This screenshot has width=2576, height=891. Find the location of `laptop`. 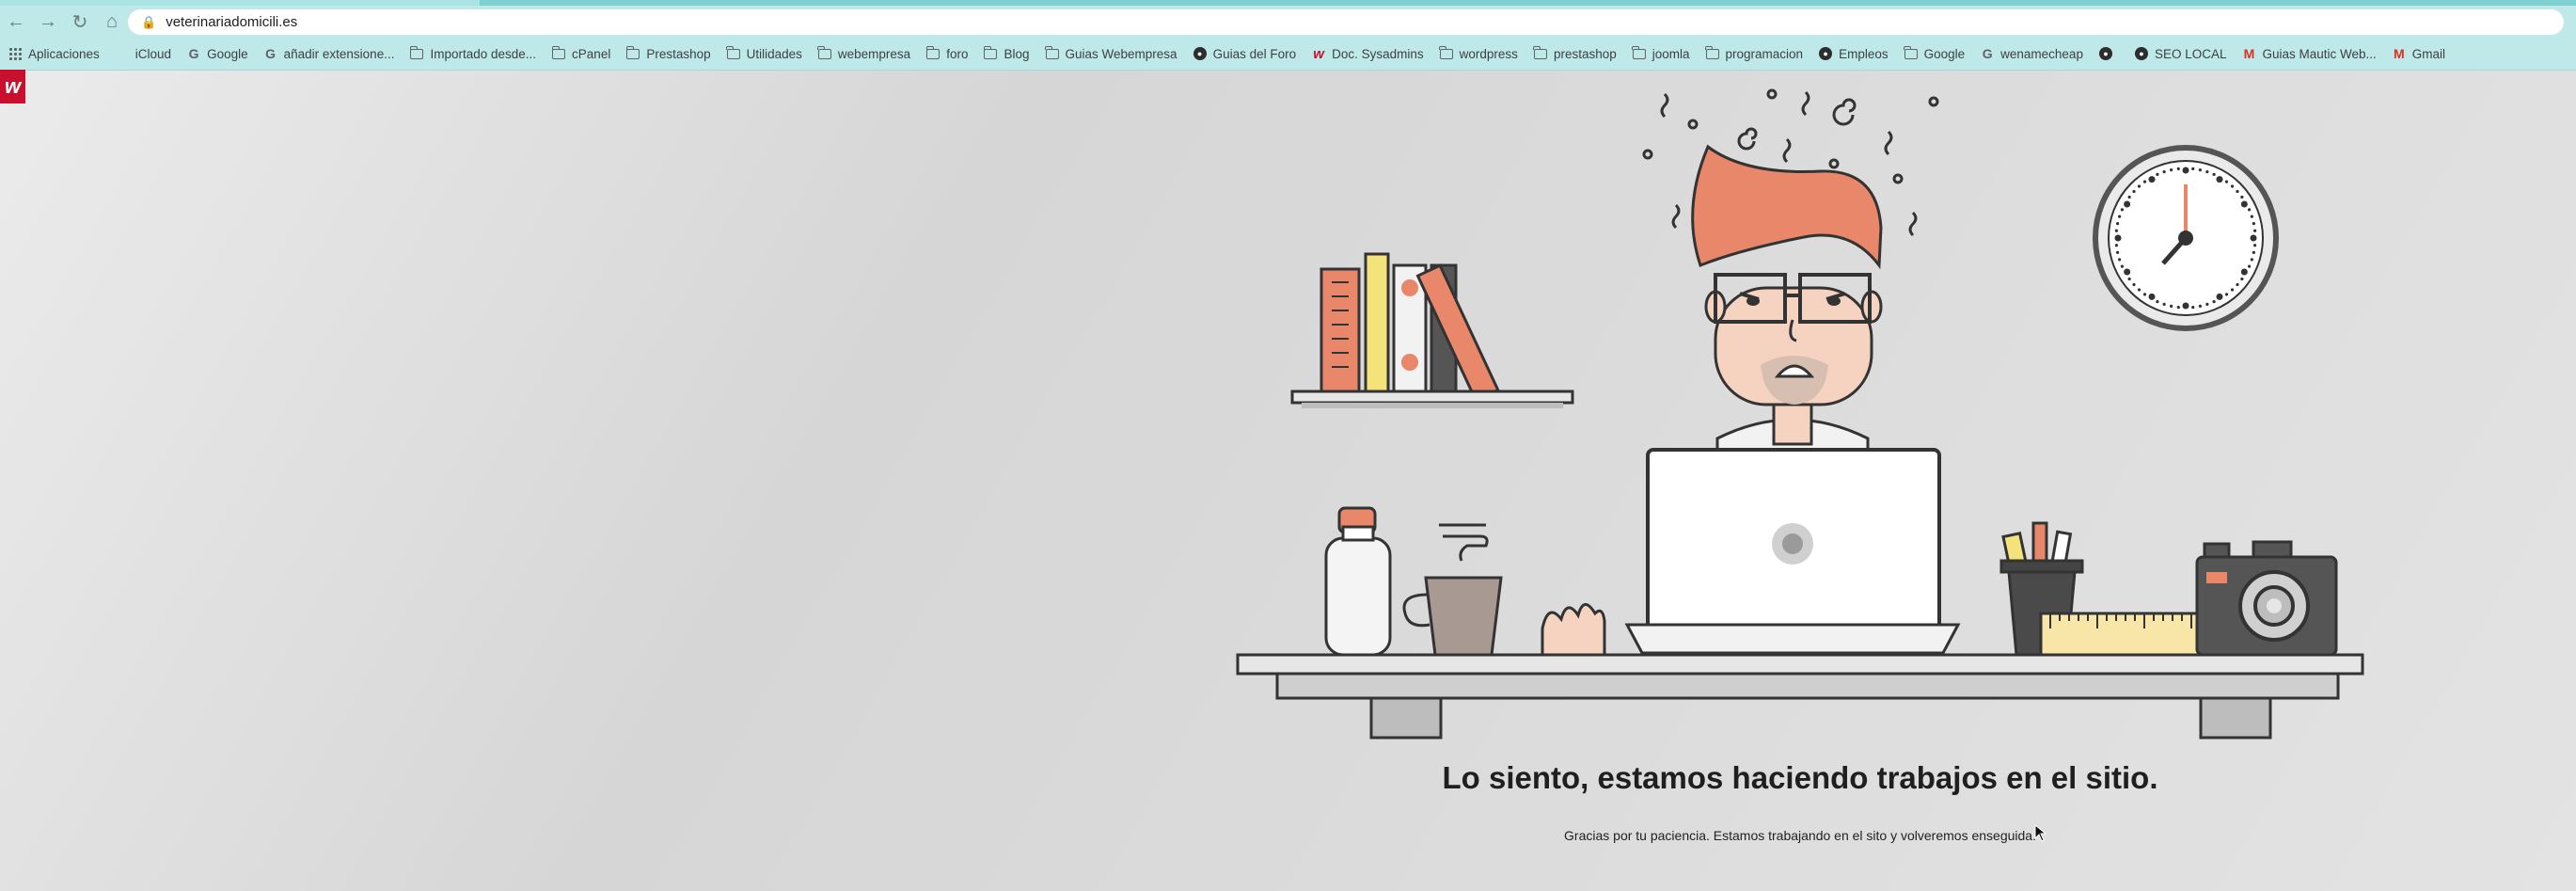

laptop is located at coordinates (1792, 551).